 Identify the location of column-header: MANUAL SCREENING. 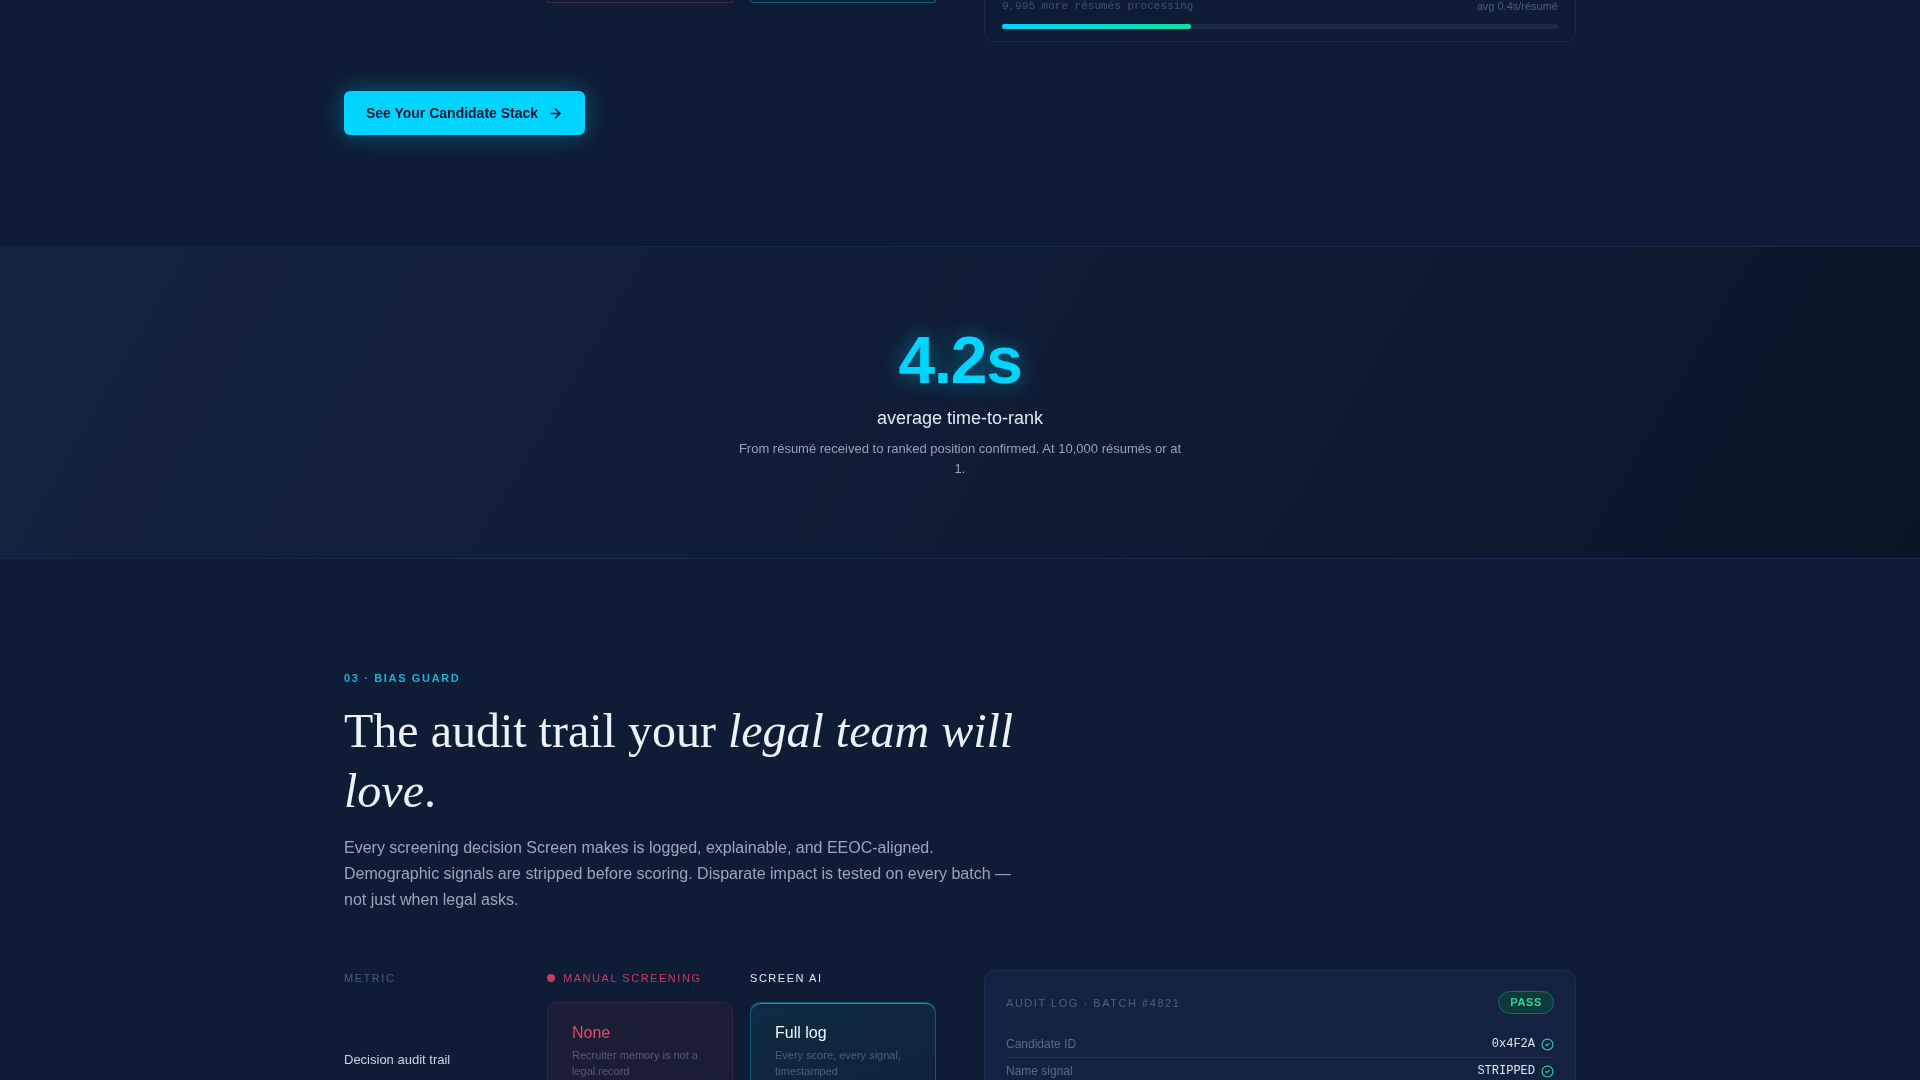
(632, 978).